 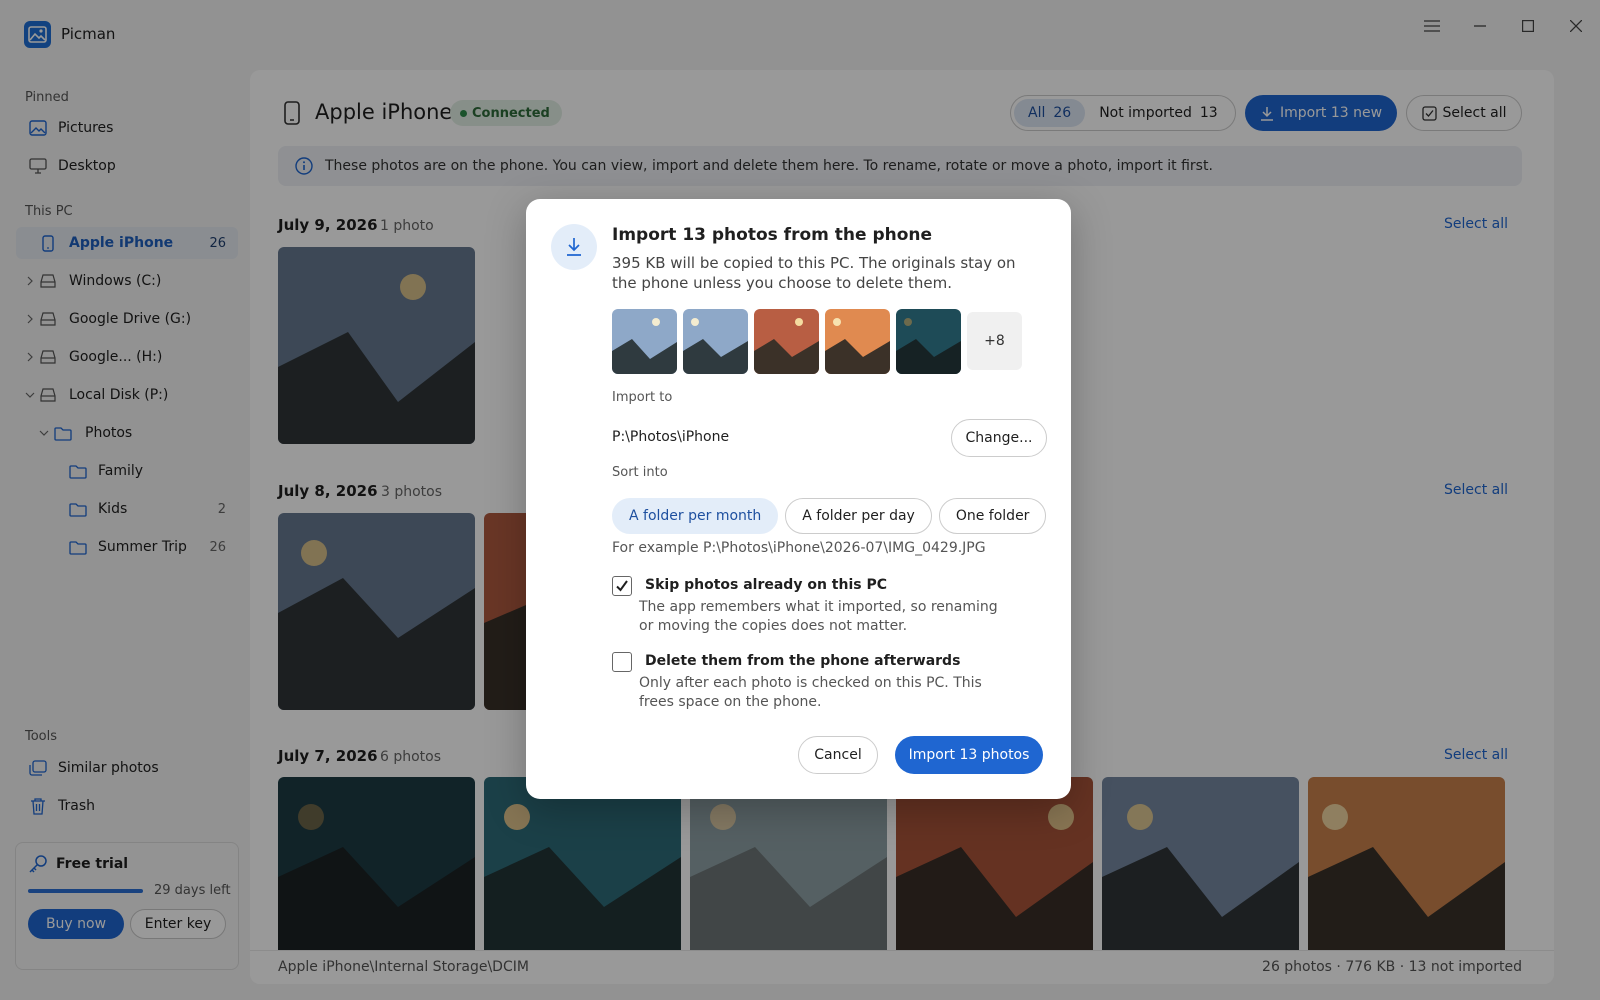 What do you see at coordinates (803, 661) in the screenshot?
I see `delete-after-title: Delete them from the phone afterwards` at bounding box center [803, 661].